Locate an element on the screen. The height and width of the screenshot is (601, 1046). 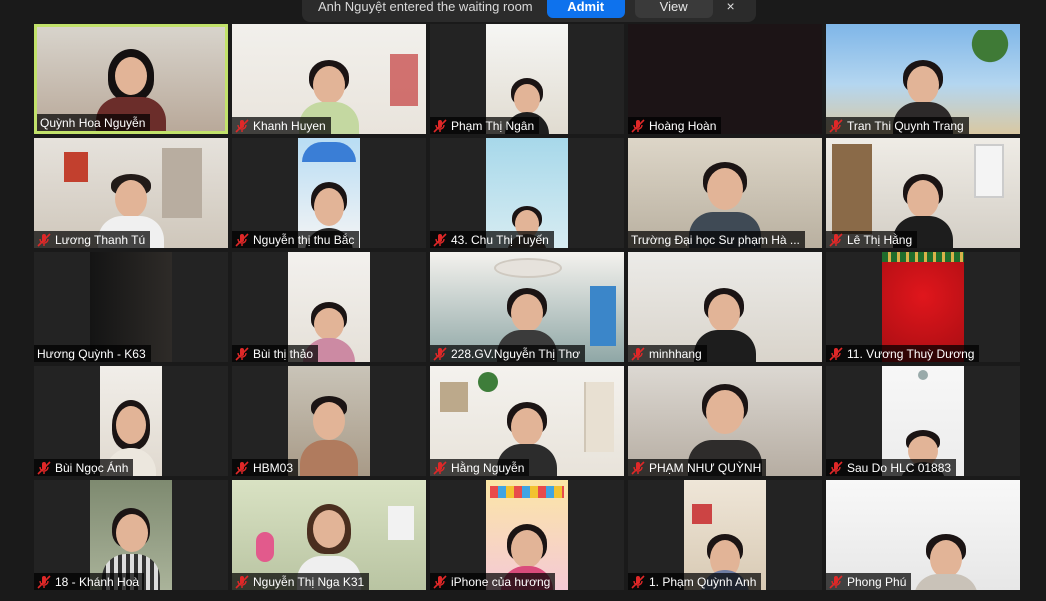
participant-tile: Bùi thị thảo is located at coordinates (329, 307).